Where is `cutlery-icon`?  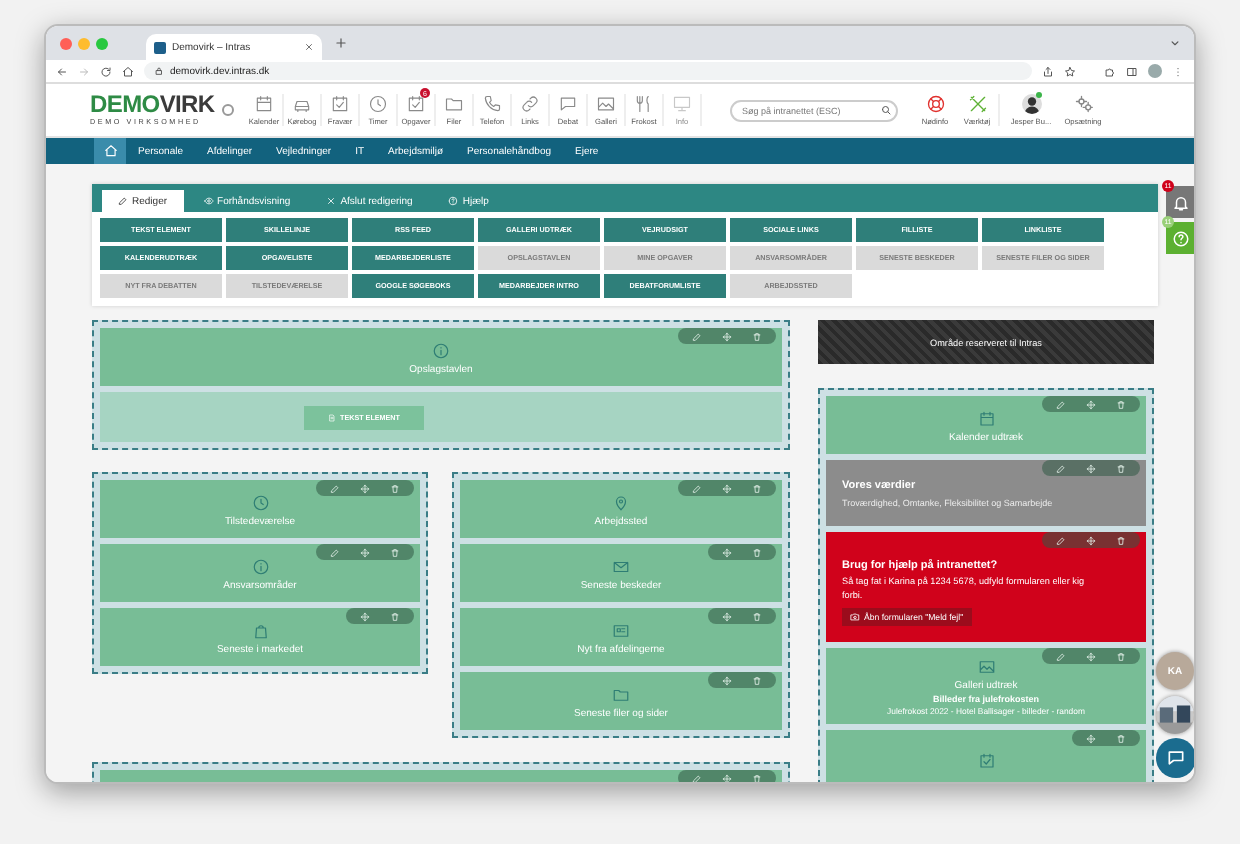 cutlery-icon is located at coordinates (644, 104).